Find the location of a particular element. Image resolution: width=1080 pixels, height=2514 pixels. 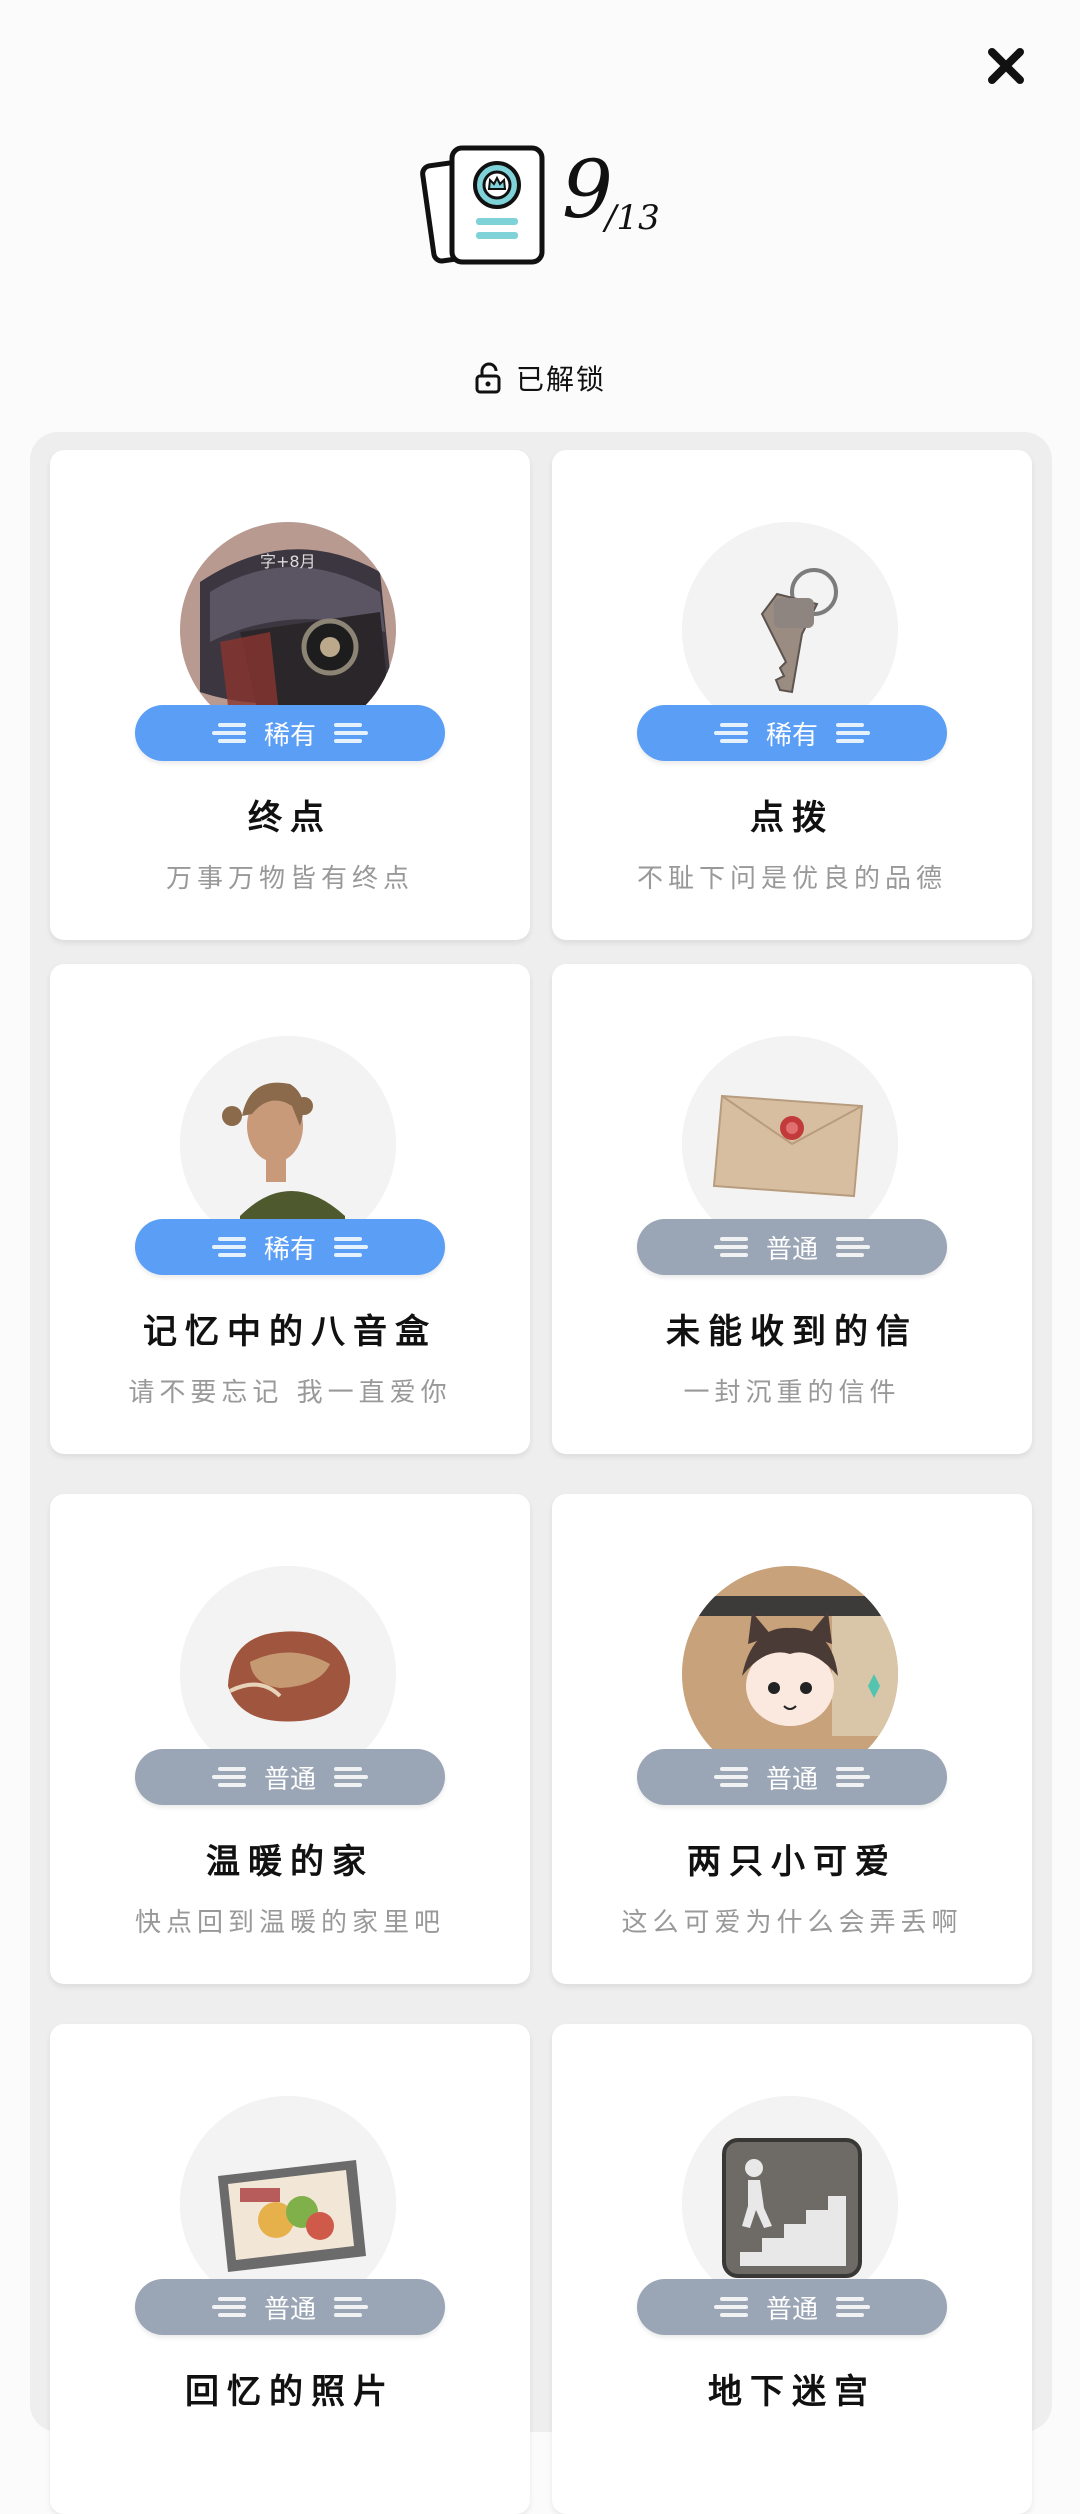

item-card: 普通 两只小可爱 这么可爱为什么会弄丢啊 is located at coordinates (792, 1739).